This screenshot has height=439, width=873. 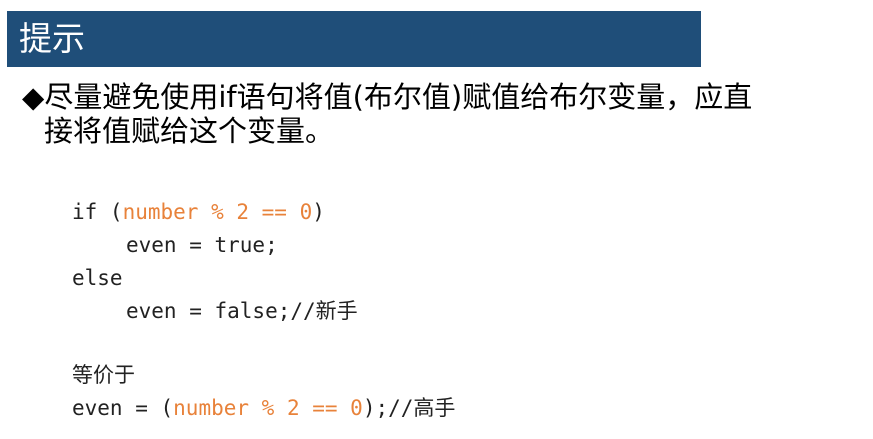 What do you see at coordinates (52, 38) in the screenshot?
I see `slide-title: 提示` at bounding box center [52, 38].